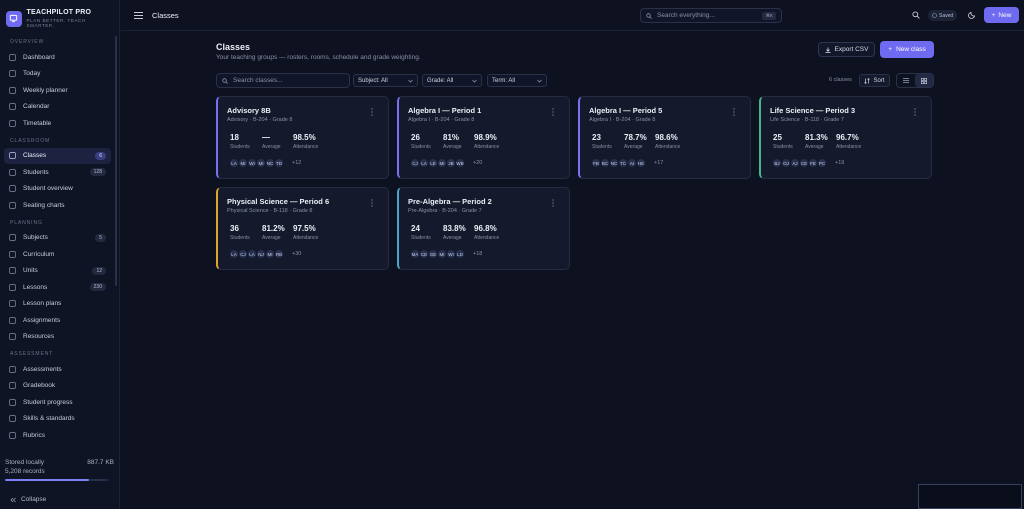 The height and width of the screenshot is (509, 1024). What do you see at coordinates (279, 163) in the screenshot?
I see `avatar: TD` at bounding box center [279, 163].